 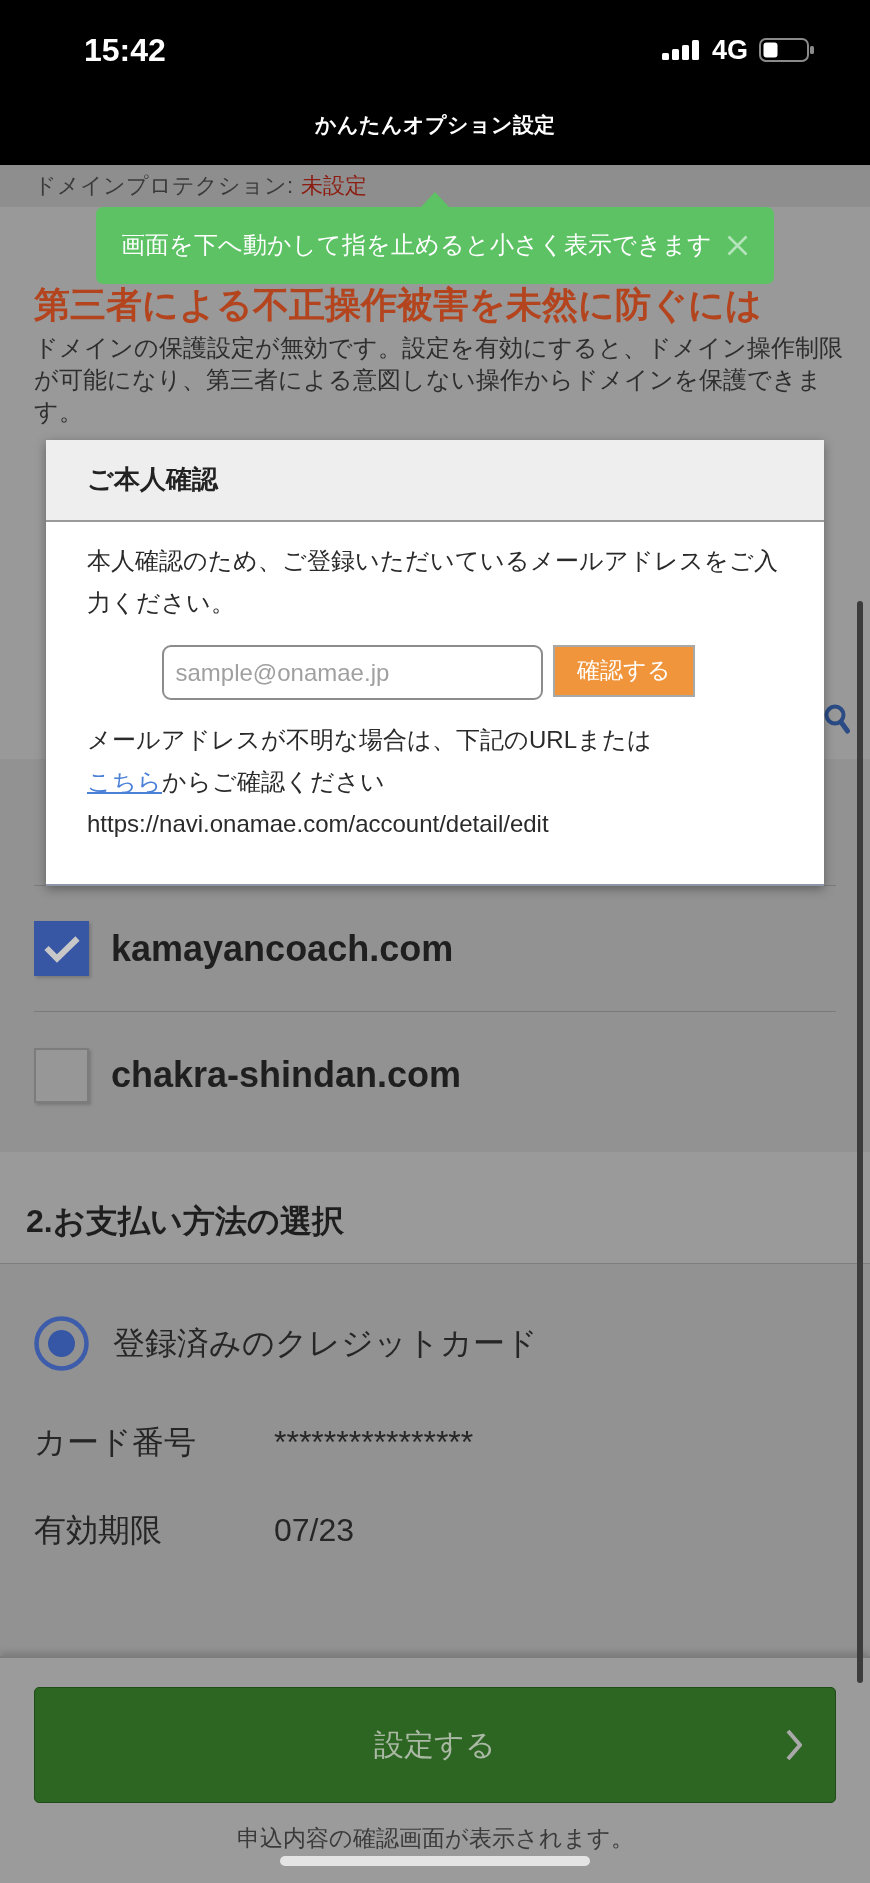 I want to click on url-text: https://navi.onamae.com/account/detail/edit, so click(x=318, y=824).